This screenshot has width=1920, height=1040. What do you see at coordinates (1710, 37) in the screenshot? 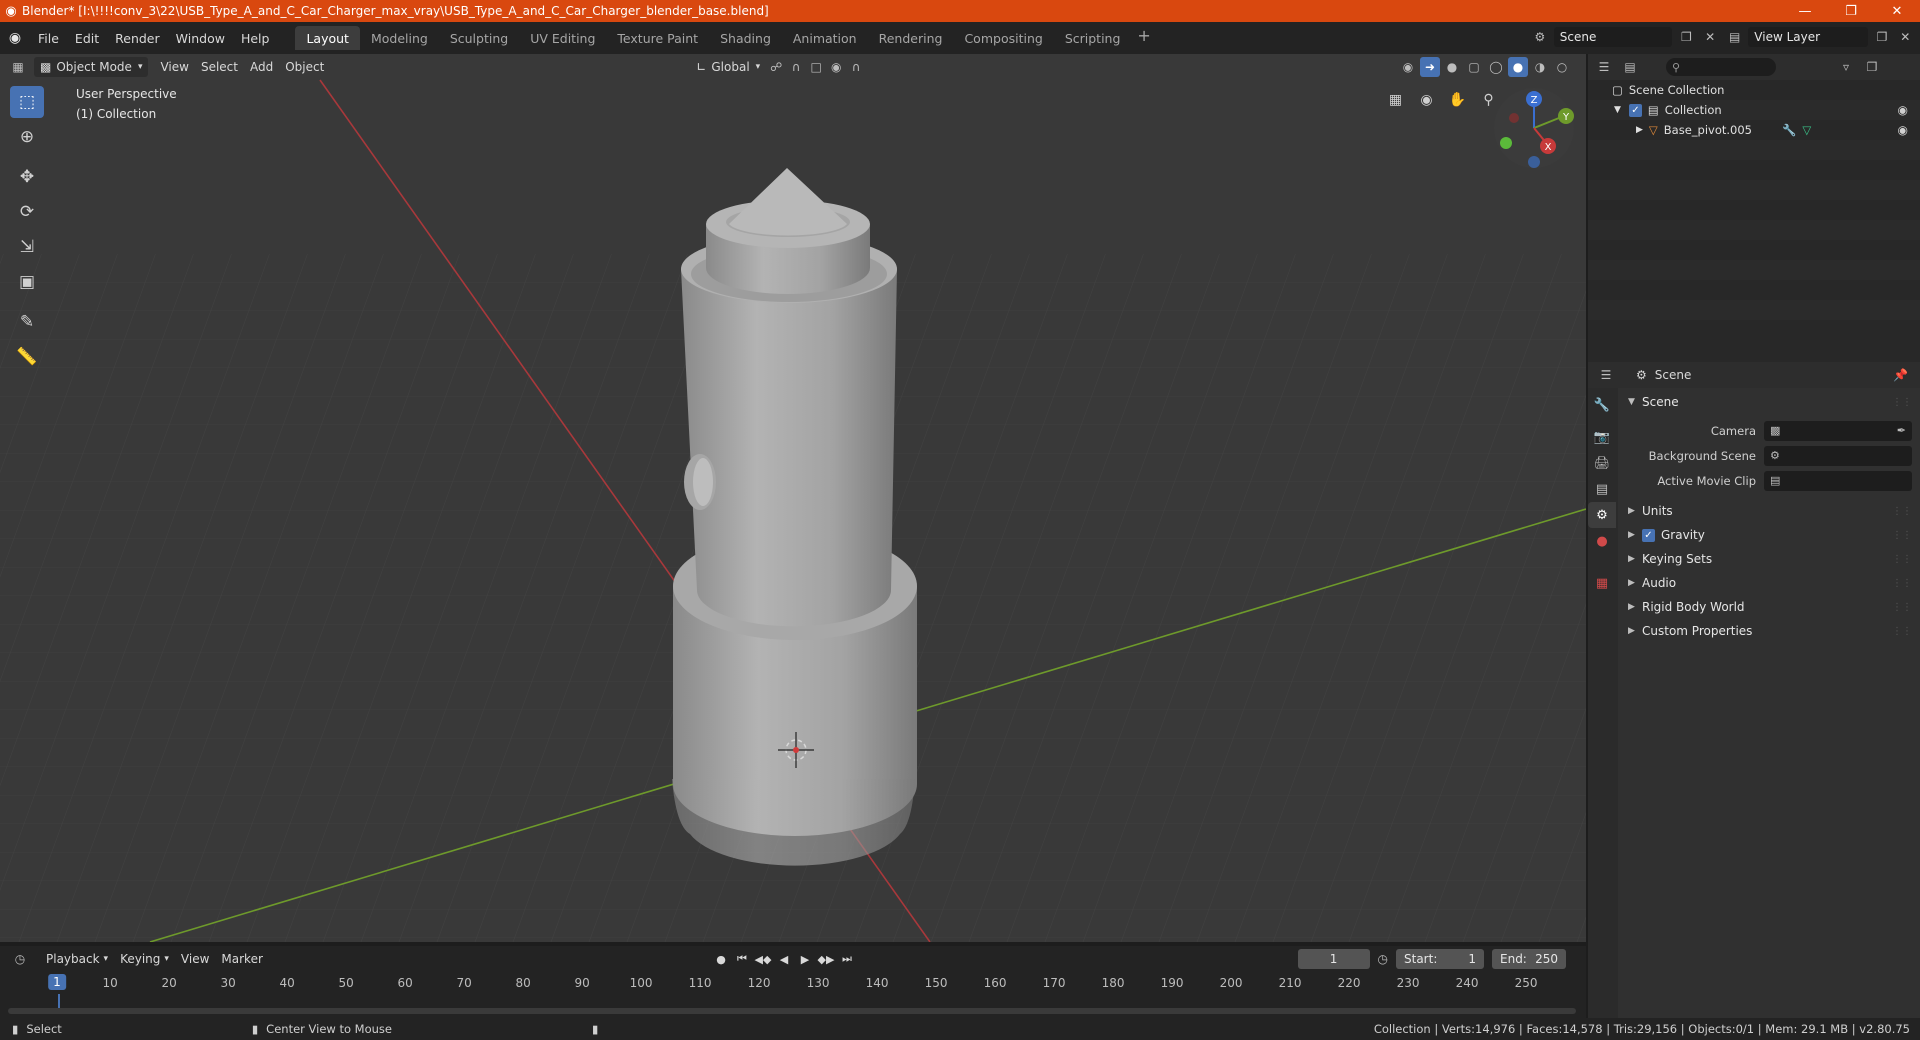
I see `delete-scene-icon: ✕` at bounding box center [1710, 37].